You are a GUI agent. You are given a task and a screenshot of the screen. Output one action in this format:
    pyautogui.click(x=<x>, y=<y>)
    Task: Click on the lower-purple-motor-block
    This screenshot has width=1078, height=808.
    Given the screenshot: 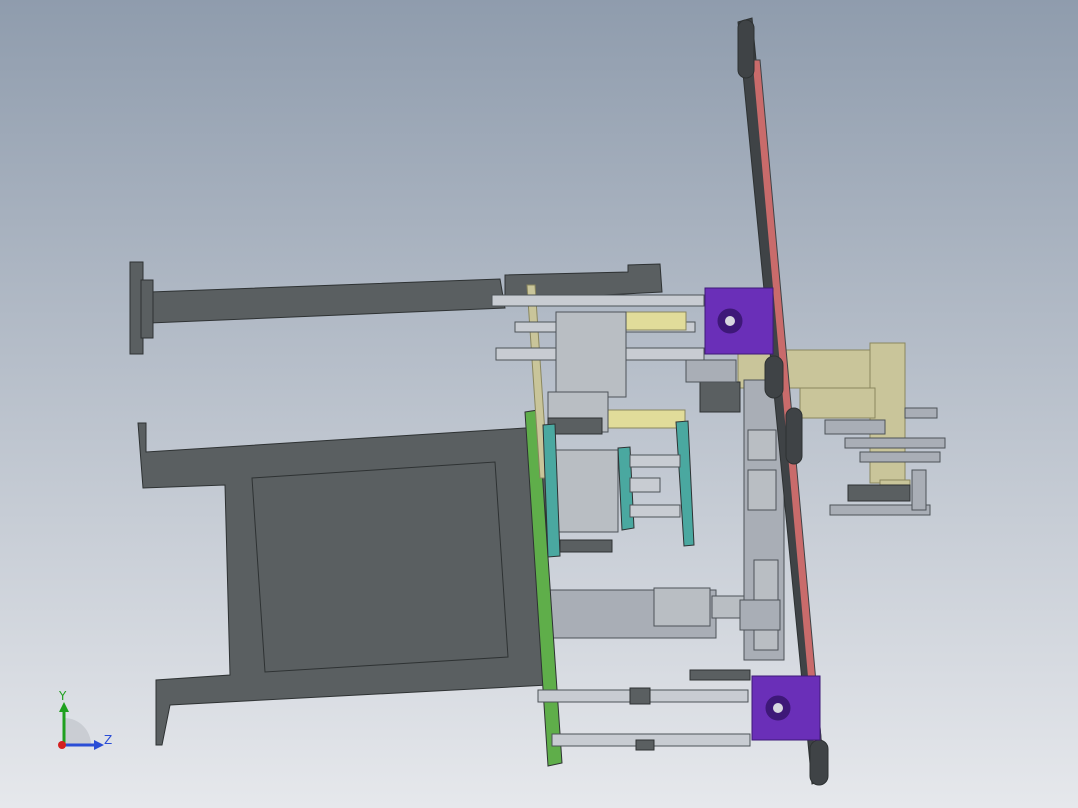 What is the action you would take?
    pyautogui.click(x=786, y=708)
    